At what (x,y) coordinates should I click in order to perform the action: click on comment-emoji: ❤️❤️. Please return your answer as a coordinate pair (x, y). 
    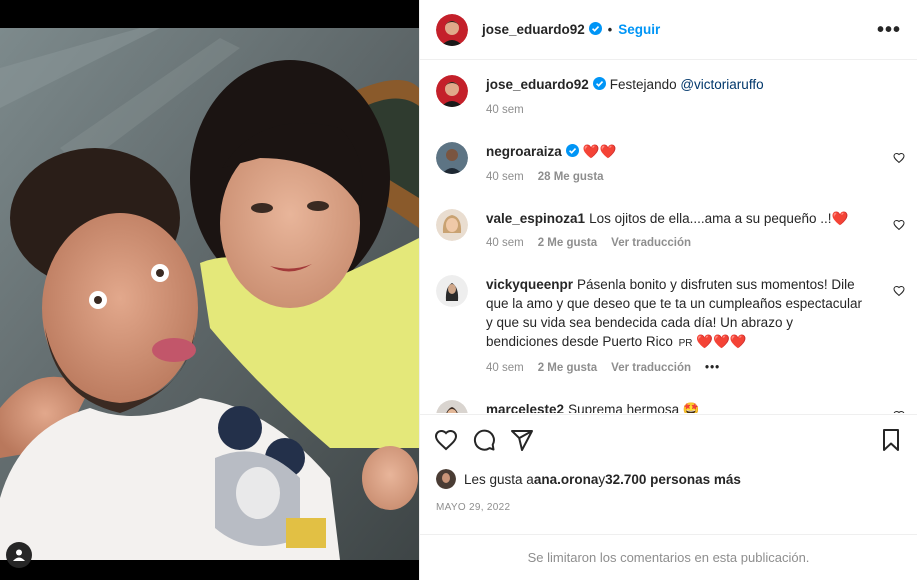
    Looking at the image, I should click on (599, 151).